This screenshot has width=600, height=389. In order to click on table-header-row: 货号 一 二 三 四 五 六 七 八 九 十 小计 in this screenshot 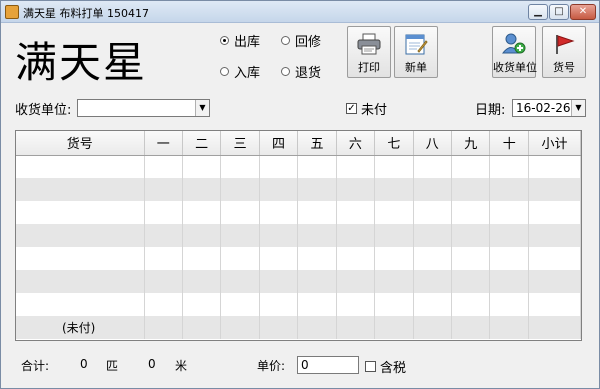, I will do `click(298, 143)`.